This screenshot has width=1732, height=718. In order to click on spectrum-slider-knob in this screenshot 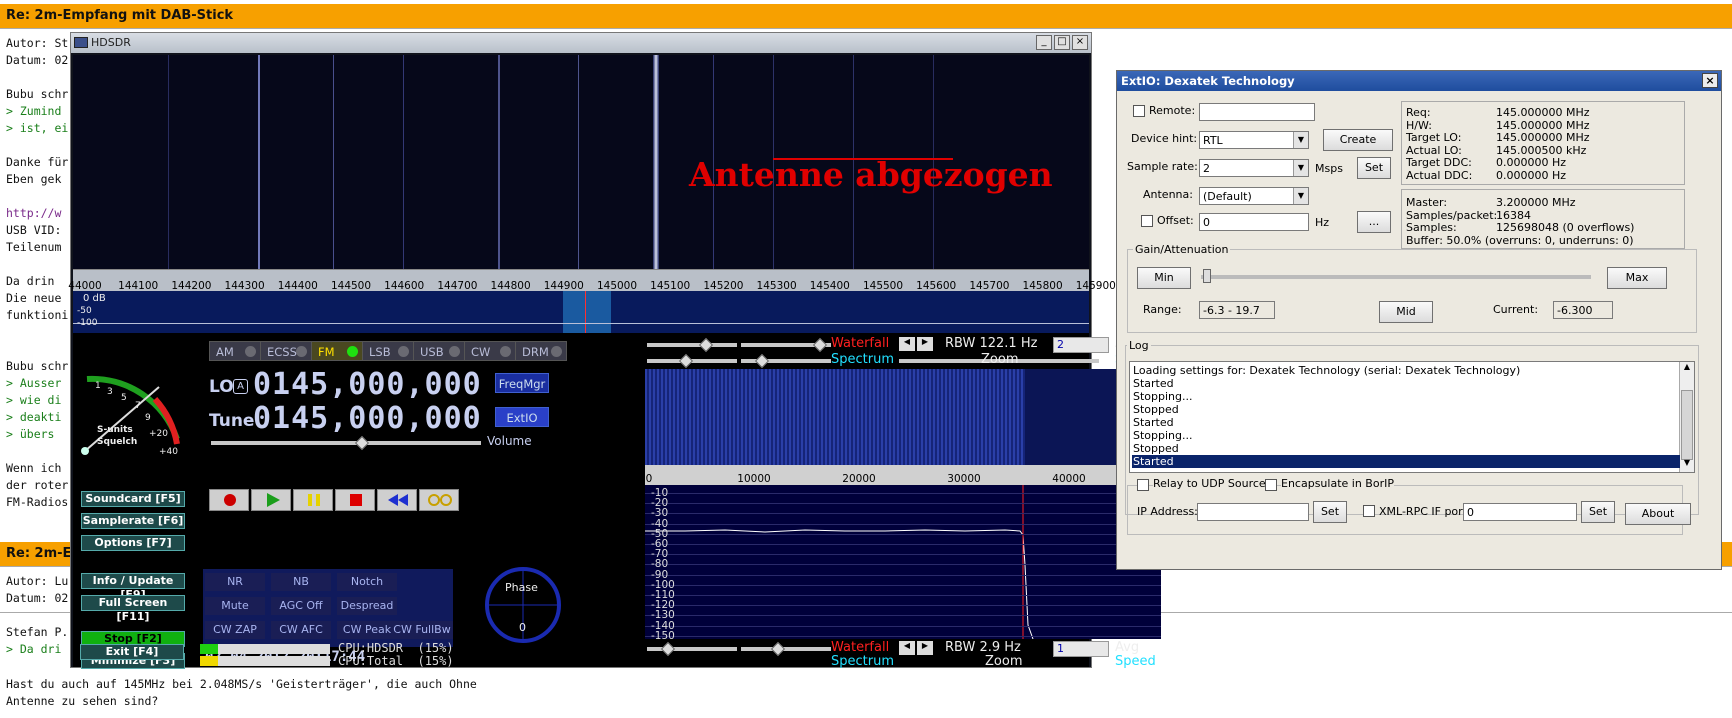, I will do `click(686, 361)`.